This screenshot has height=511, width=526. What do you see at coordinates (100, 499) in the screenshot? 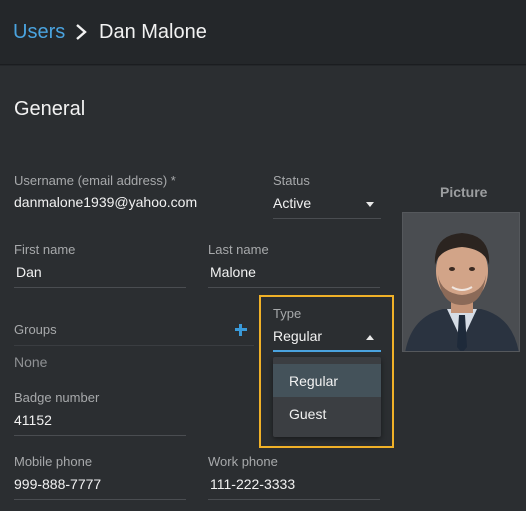
I see `mobile-phone-underline` at bounding box center [100, 499].